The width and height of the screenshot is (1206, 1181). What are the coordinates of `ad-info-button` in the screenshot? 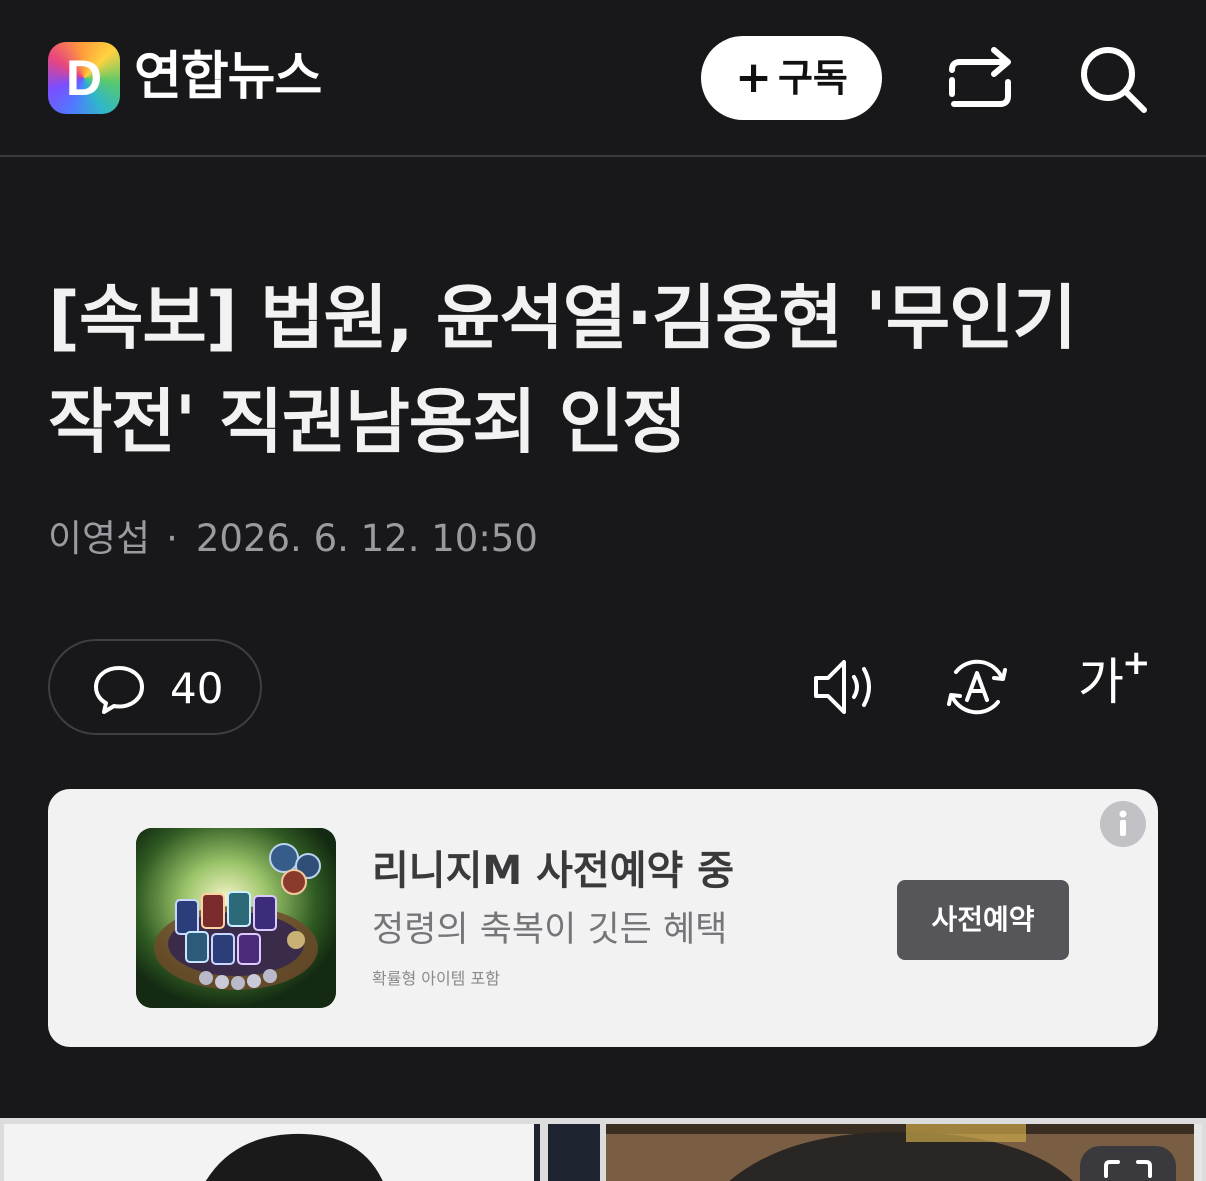 It's located at (1123, 824).